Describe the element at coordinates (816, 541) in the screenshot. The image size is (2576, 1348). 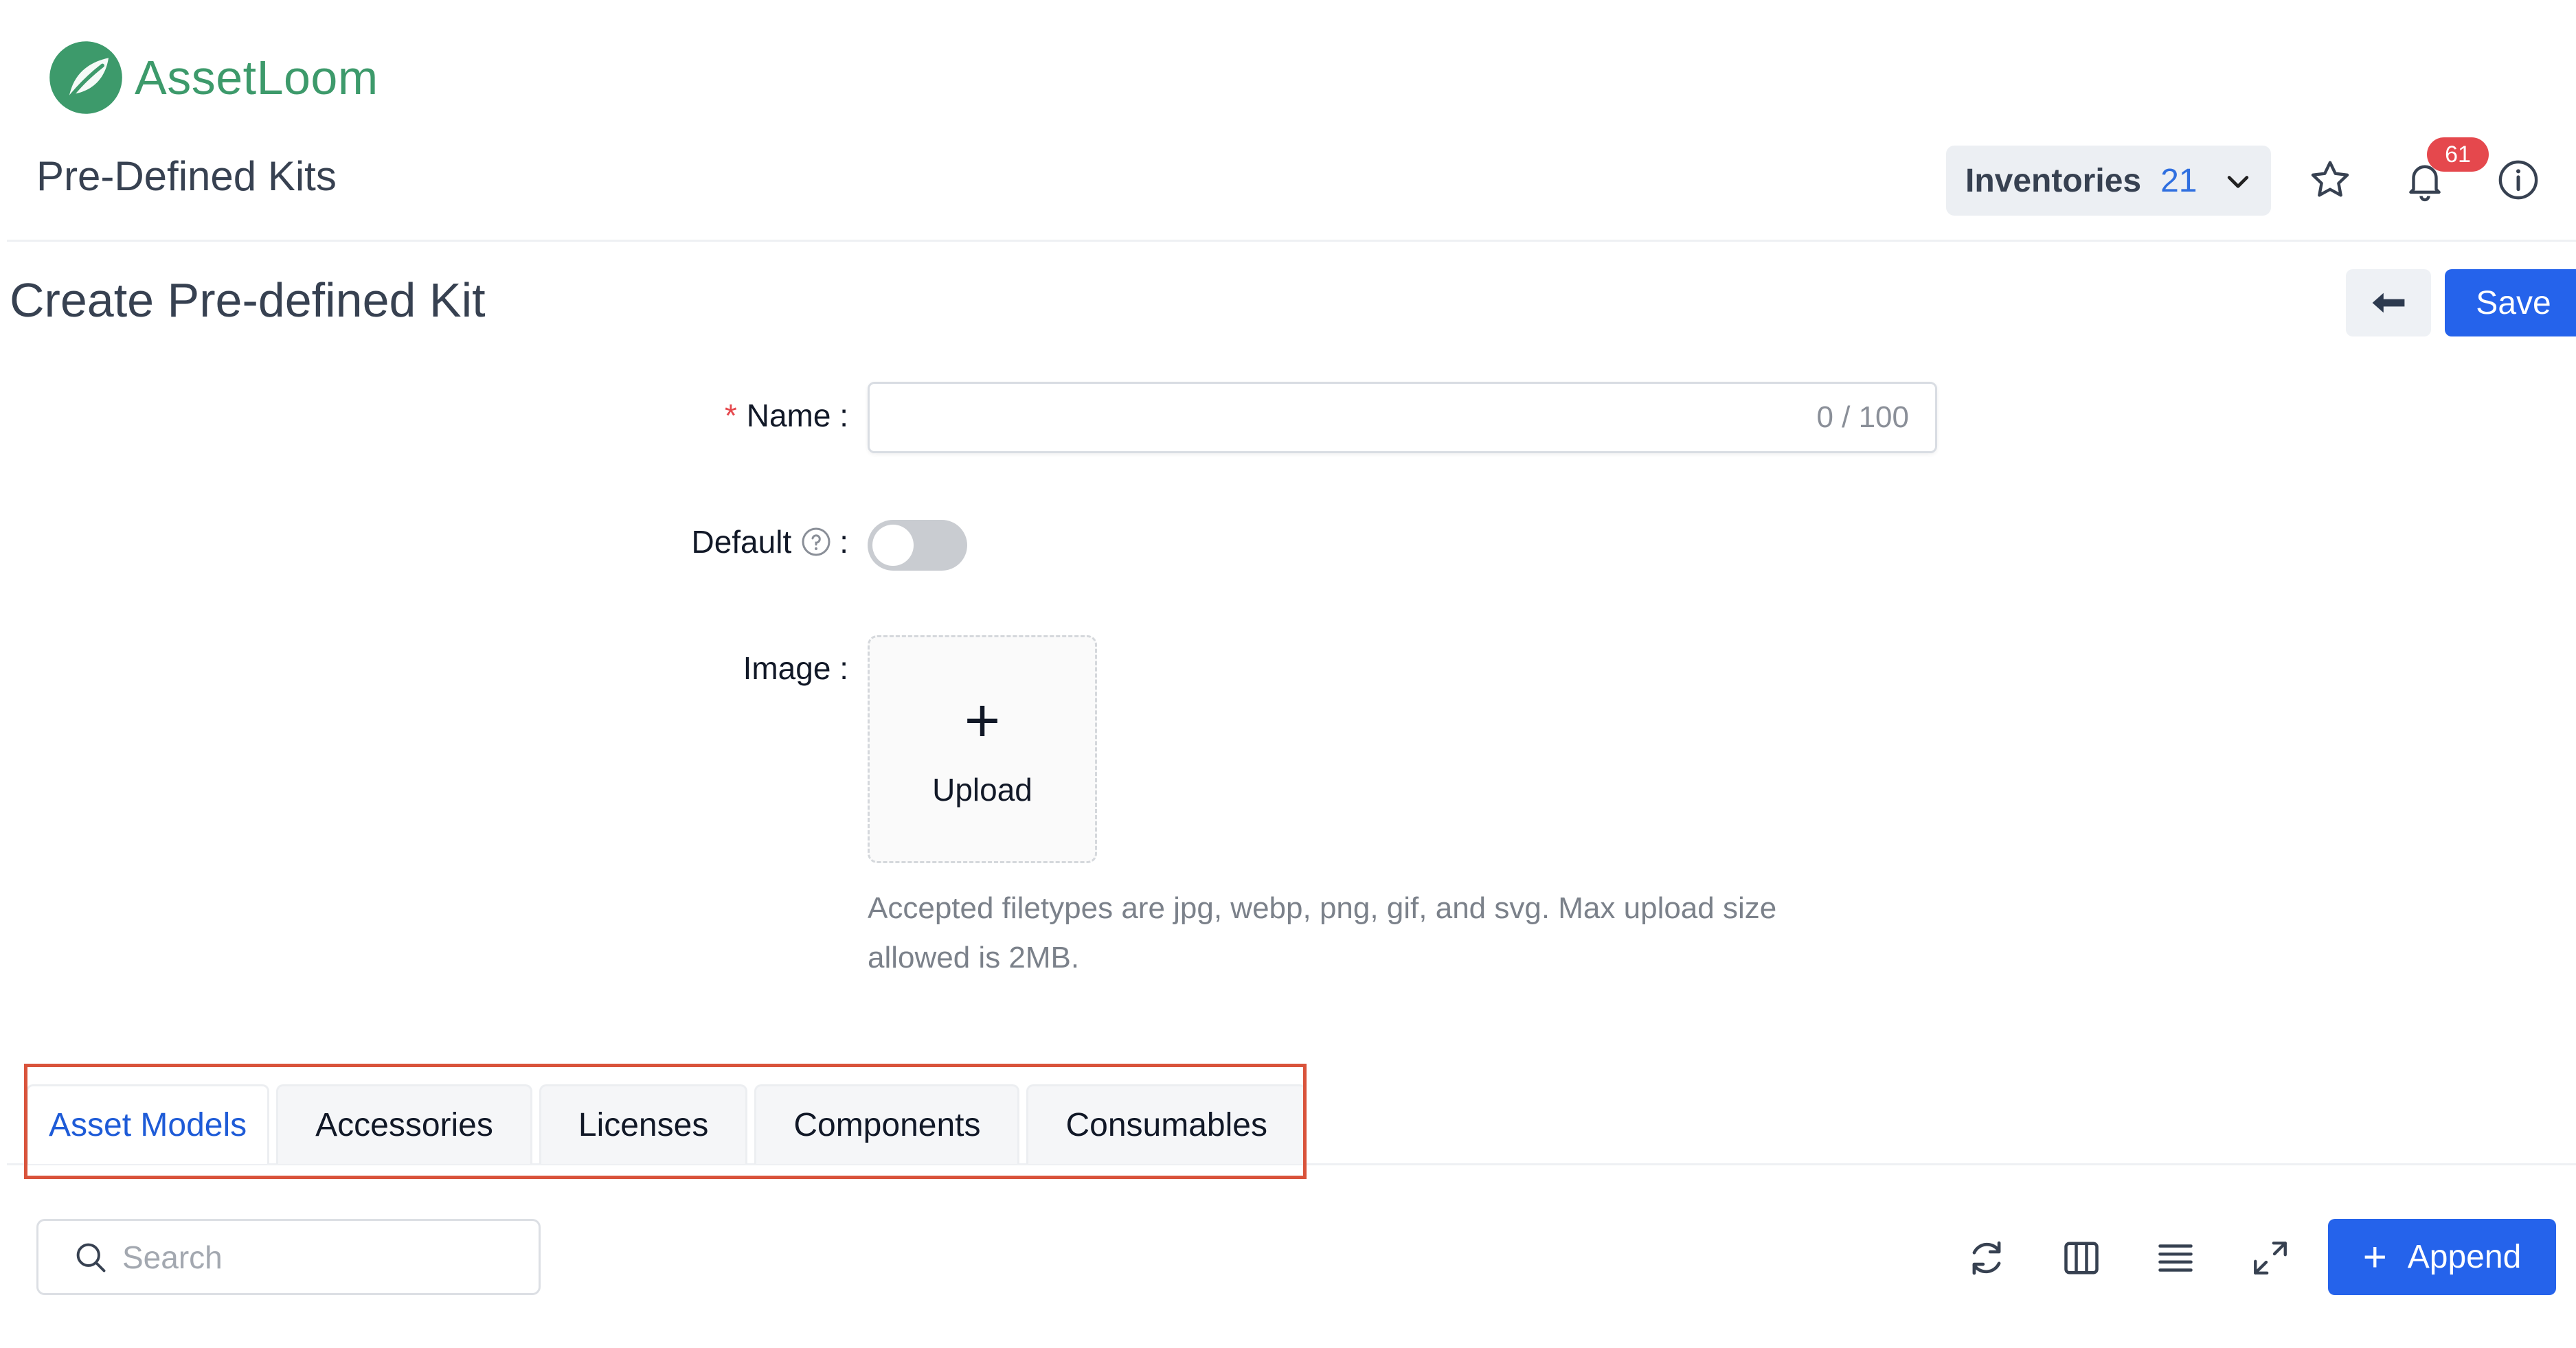
I see `help-circle-icon` at that location.